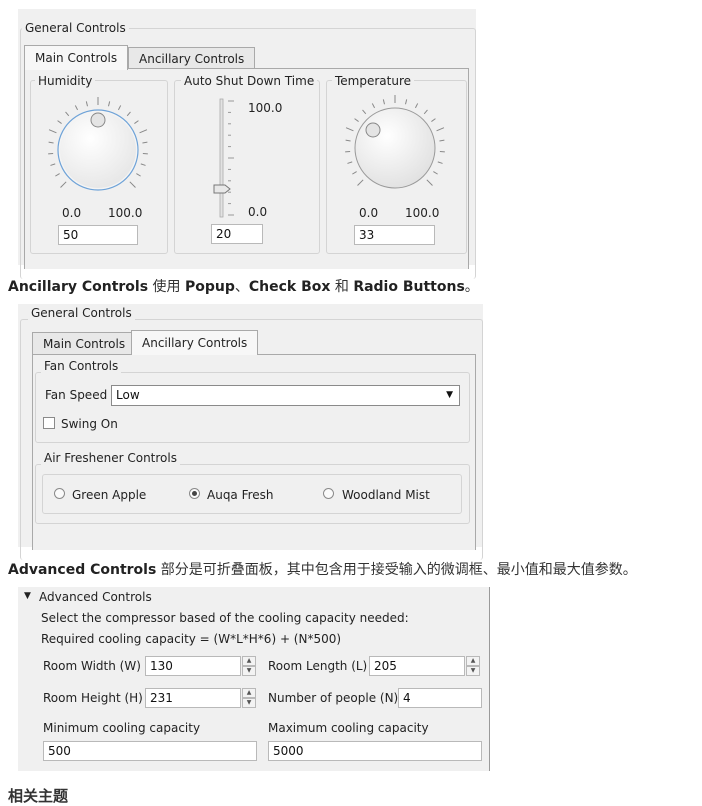  Describe the element at coordinates (440, 698) in the screenshot. I see `people-field: 4` at that location.